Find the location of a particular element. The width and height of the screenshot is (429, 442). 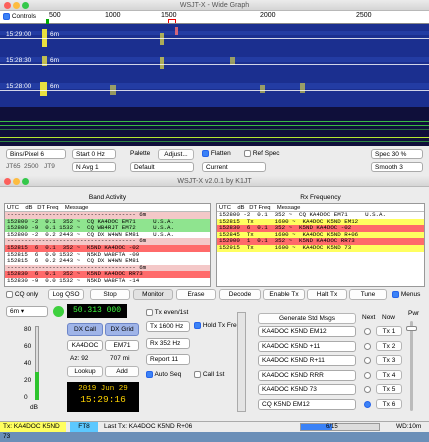

generate-std-msgs-button: Generate Std Msgs is located at coordinates (307, 318).